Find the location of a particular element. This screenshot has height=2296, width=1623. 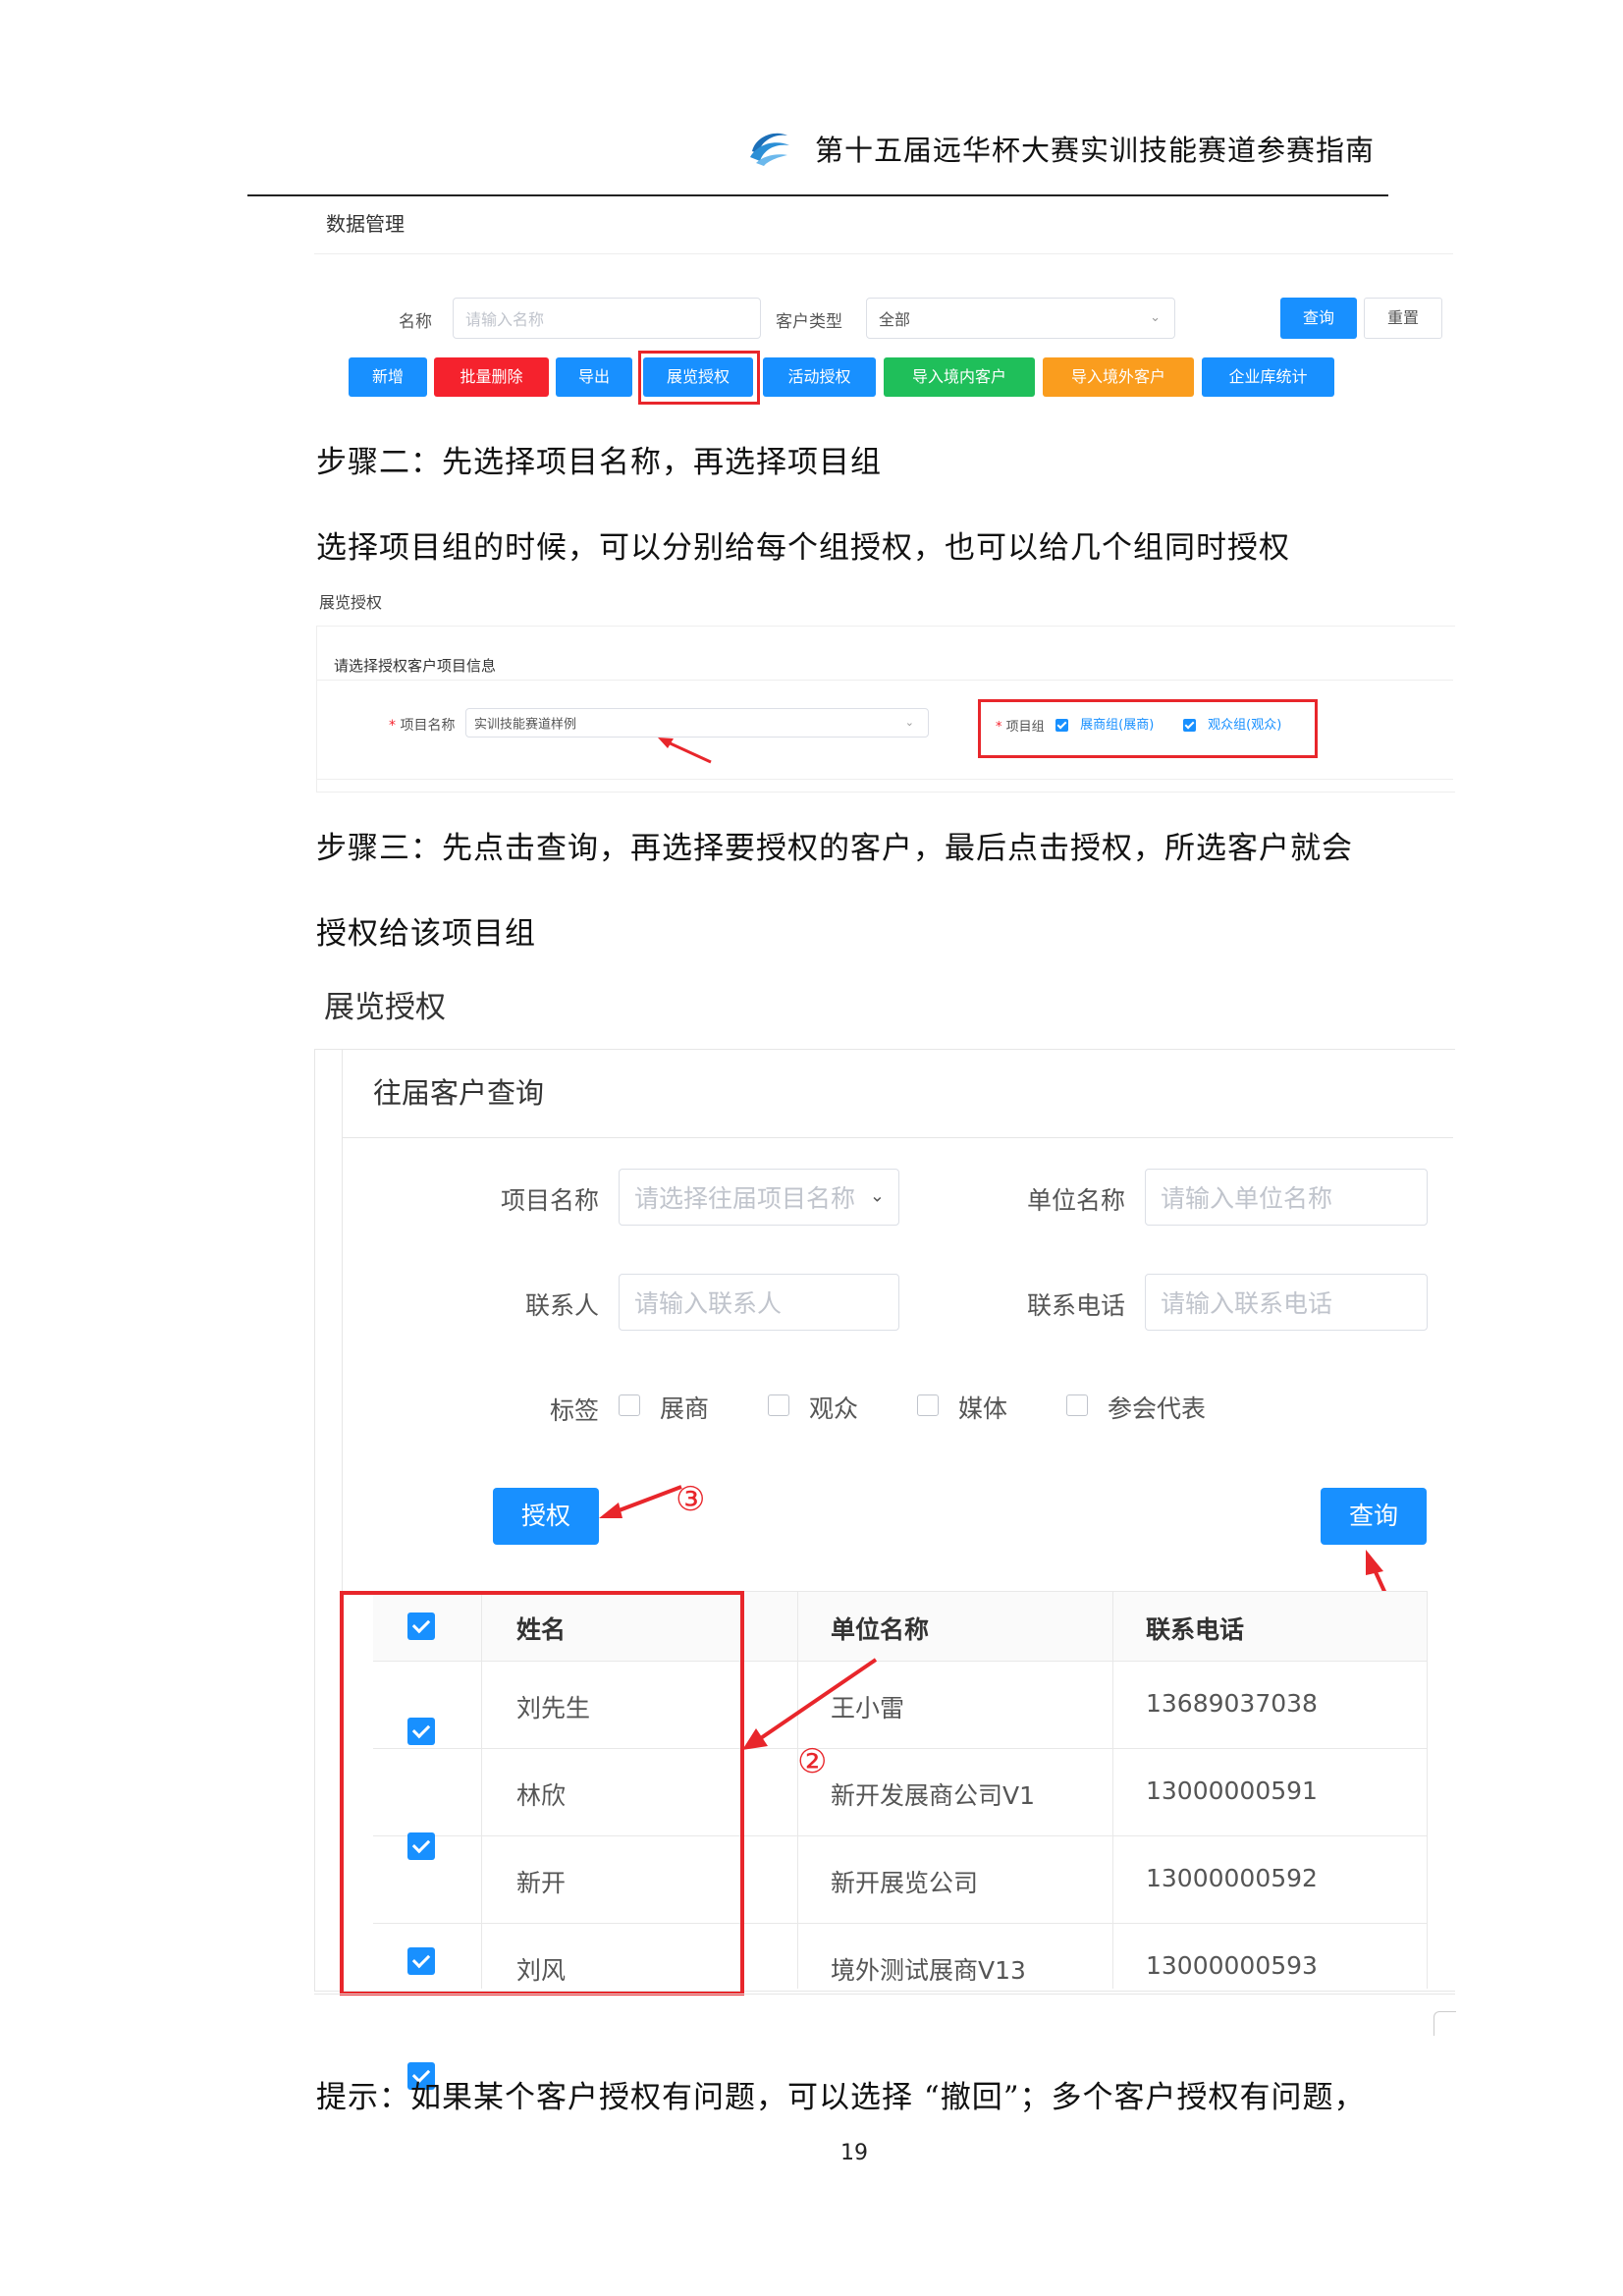

contact-input: 请输入联系人 is located at coordinates (759, 1302).